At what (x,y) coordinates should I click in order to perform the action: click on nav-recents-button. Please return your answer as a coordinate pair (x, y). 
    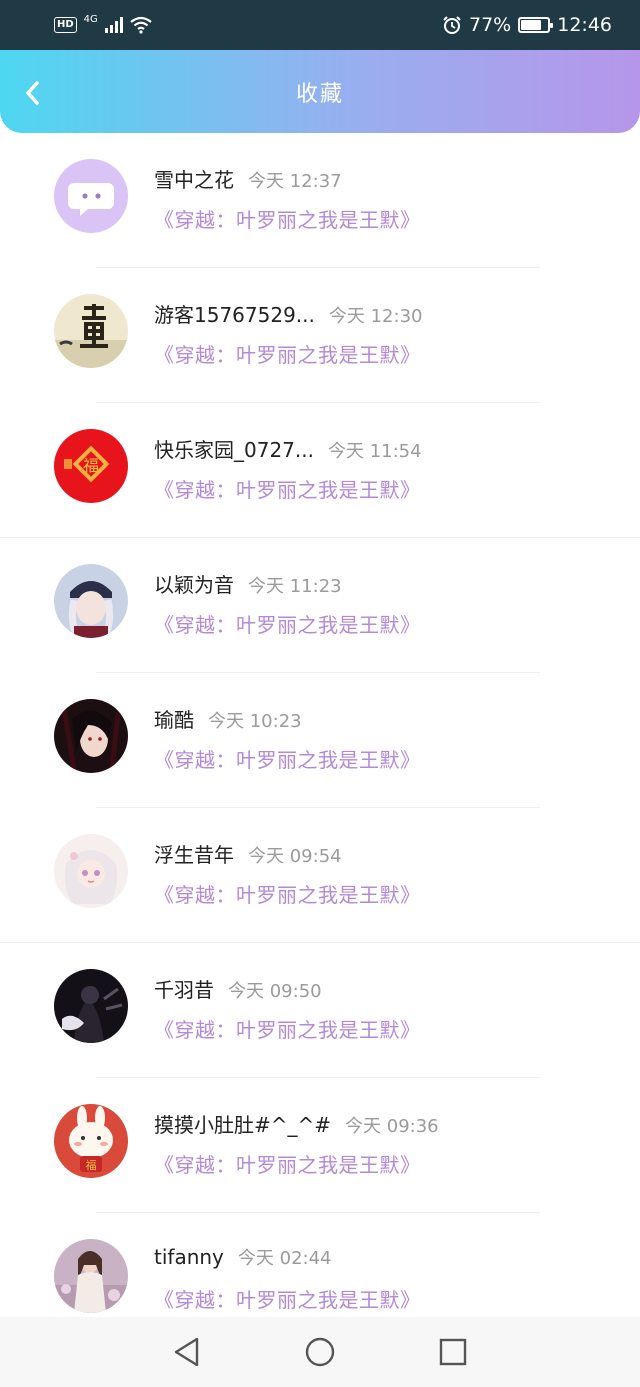
    Looking at the image, I should click on (453, 1352).